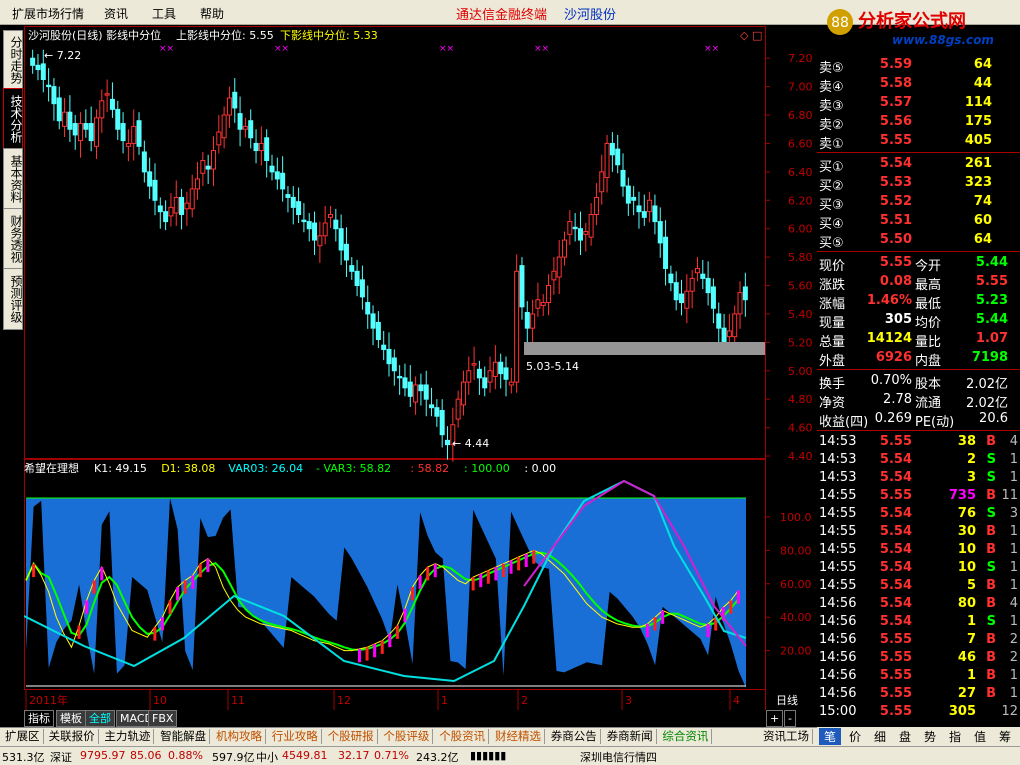 The height and width of the screenshot is (765, 1020). Describe the element at coordinates (100, 718) in the screenshot. I see `tab-all: 全部` at that location.